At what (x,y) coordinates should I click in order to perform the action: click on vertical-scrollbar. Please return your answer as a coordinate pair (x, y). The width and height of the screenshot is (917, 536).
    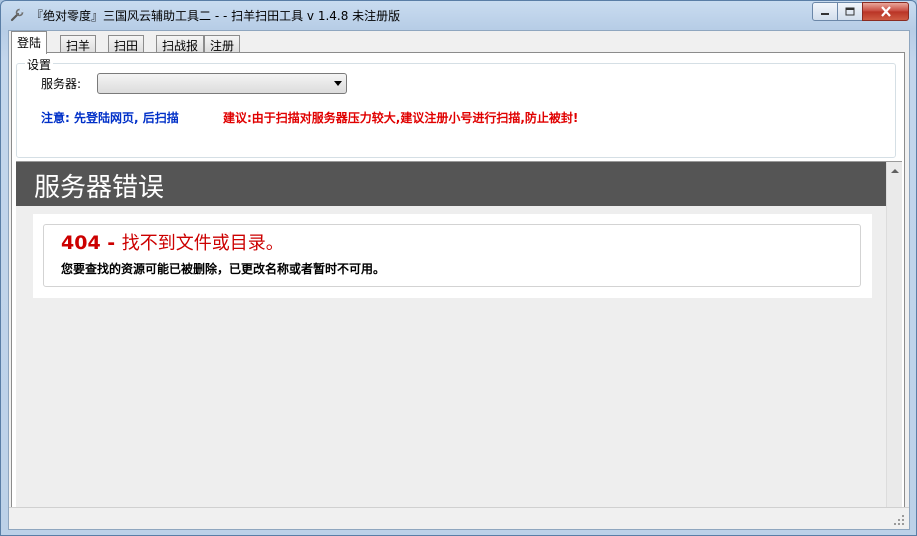
    Looking at the image, I should click on (894, 344).